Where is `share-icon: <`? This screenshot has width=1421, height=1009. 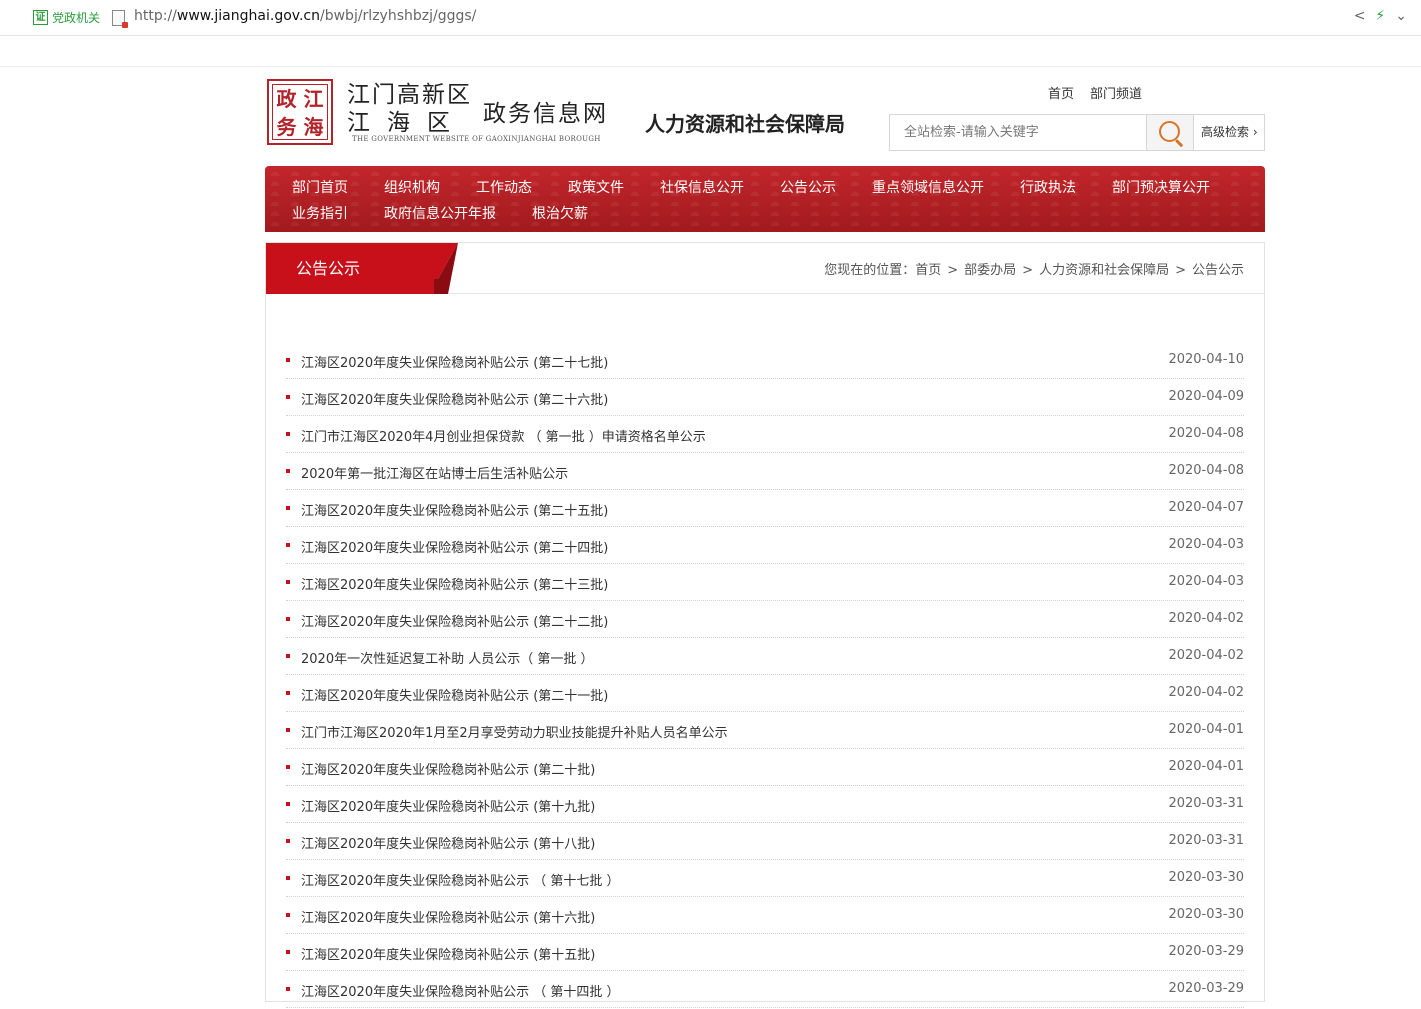
share-icon: < is located at coordinates (1360, 16).